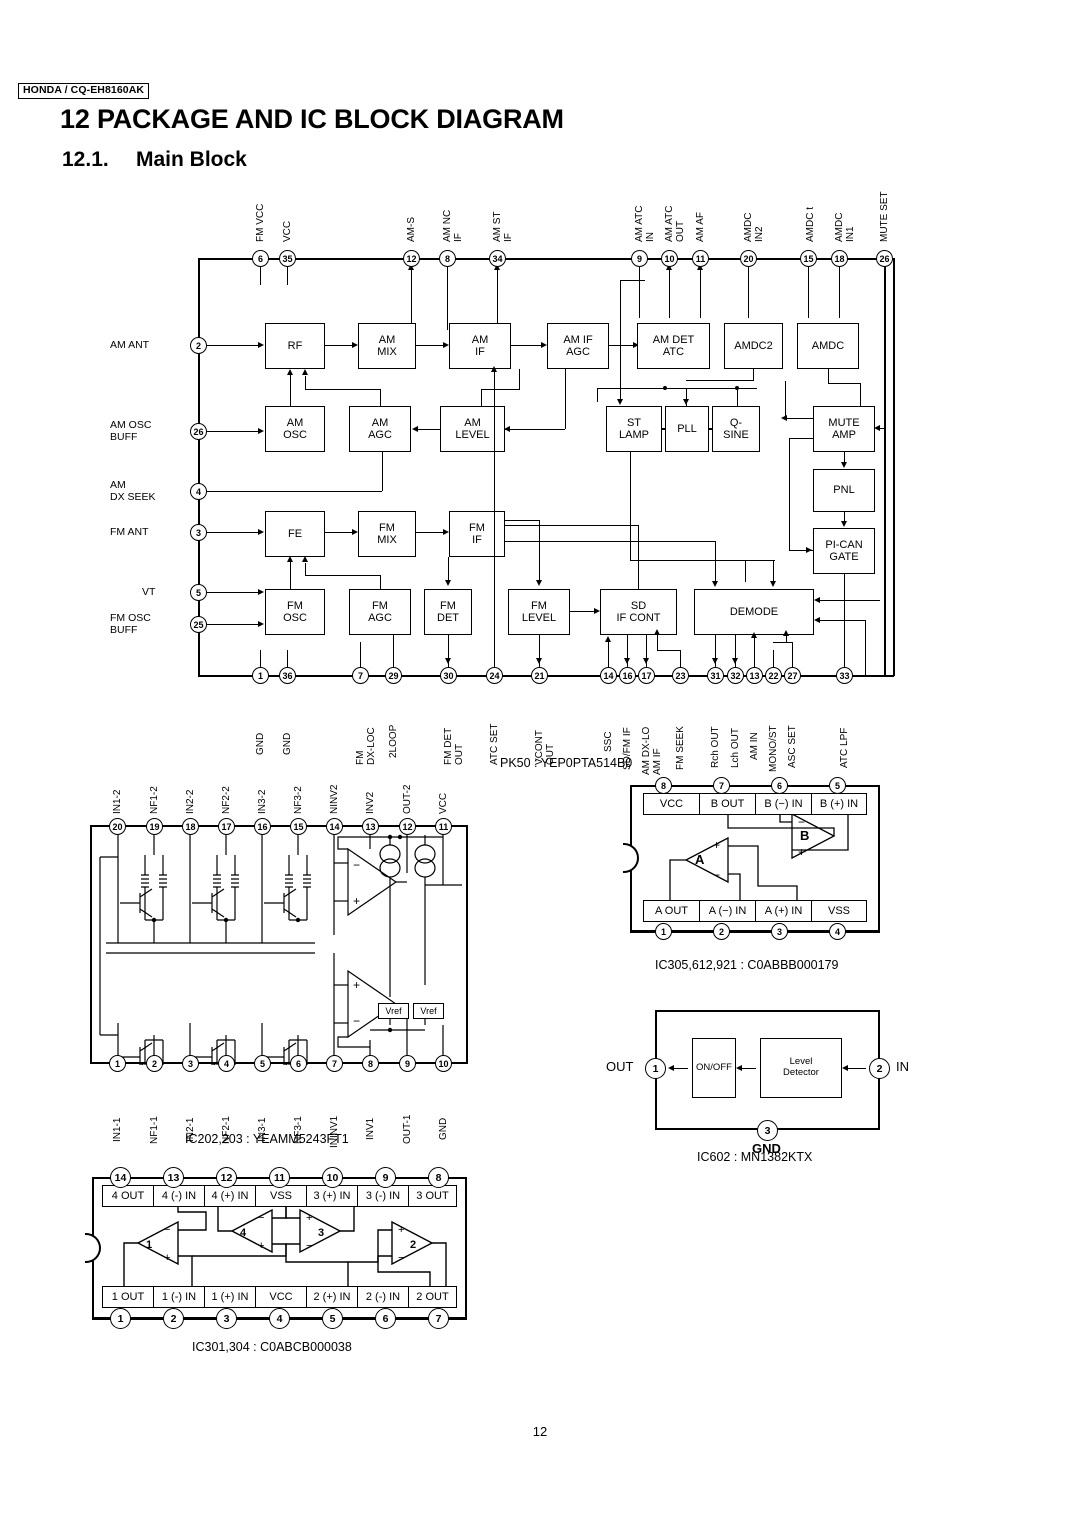 The height and width of the screenshot is (1528, 1080). What do you see at coordinates (130, 624) in the screenshot?
I see `pin-label-fm-osc-buff: FM OSC BUFF` at bounding box center [130, 624].